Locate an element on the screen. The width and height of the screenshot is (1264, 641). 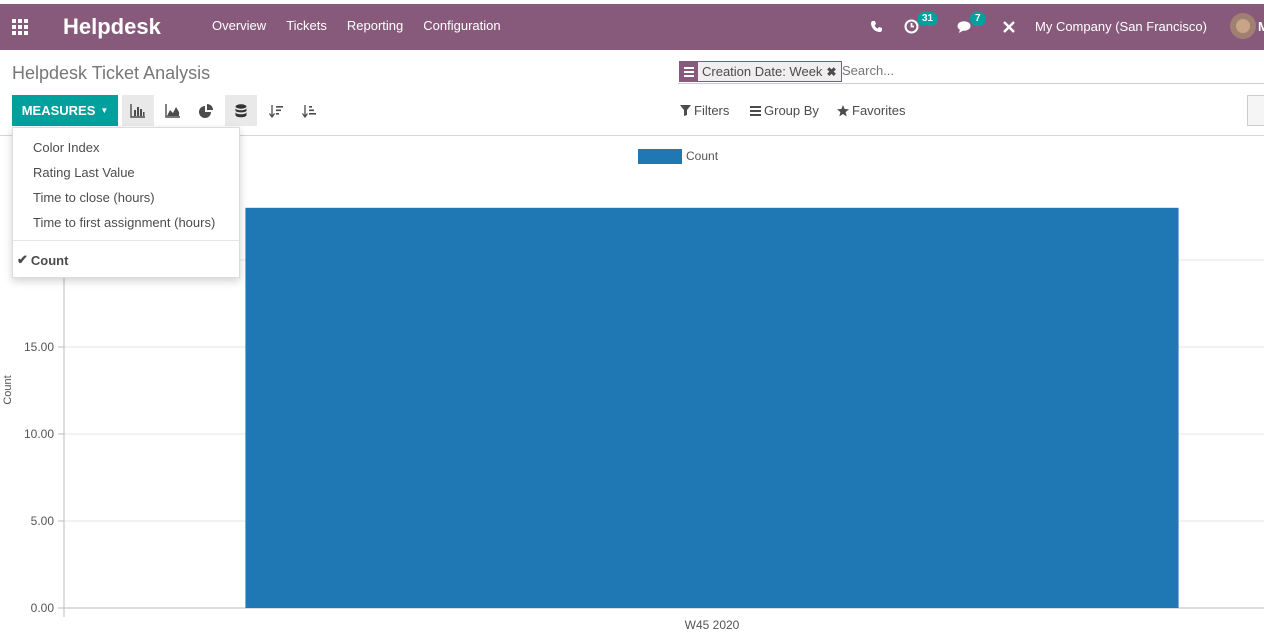
user-name: M is located at coordinates (1261, 26).